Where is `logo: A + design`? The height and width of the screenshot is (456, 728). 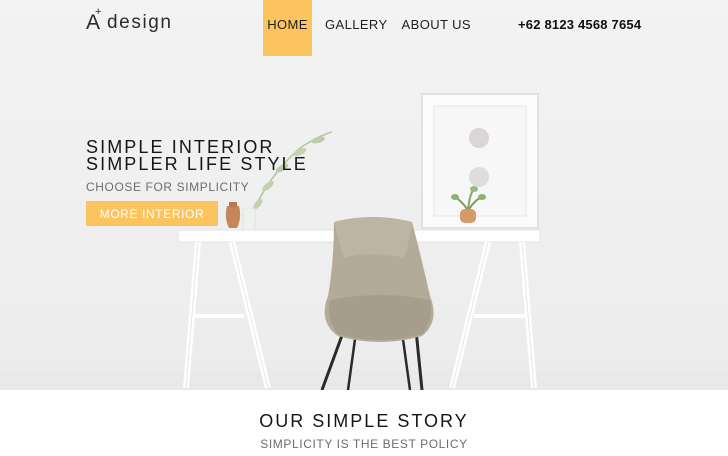
logo: A + design is located at coordinates (129, 20).